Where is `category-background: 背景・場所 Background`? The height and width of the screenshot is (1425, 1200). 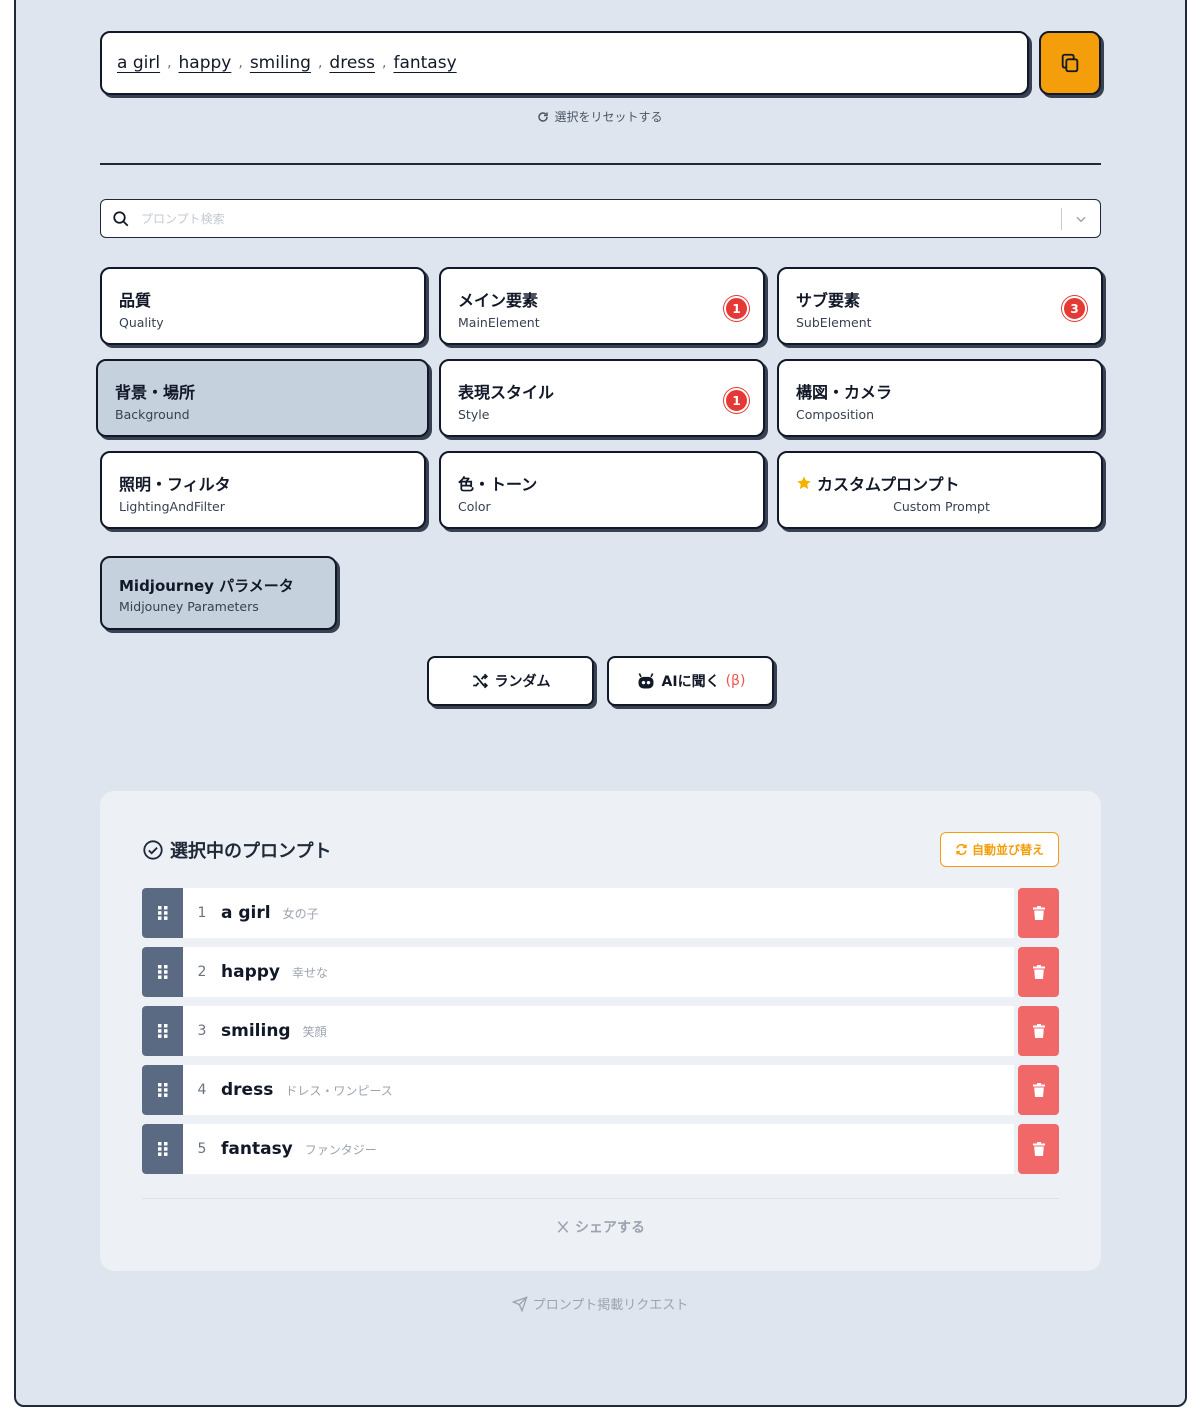
category-background: 背景・場所 Background is located at coordinates (262, 398).